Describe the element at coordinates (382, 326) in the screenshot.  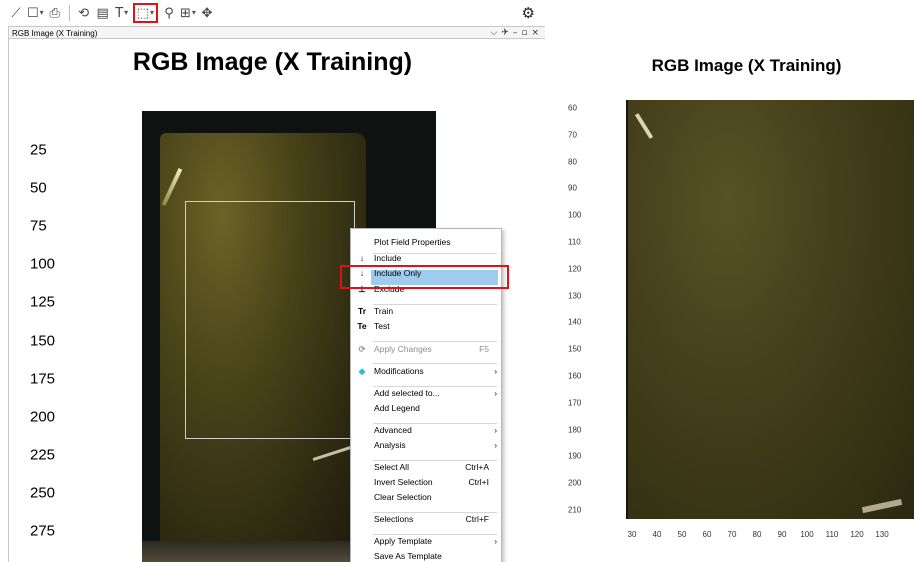
I see `menu-item-label: Test` at that location.